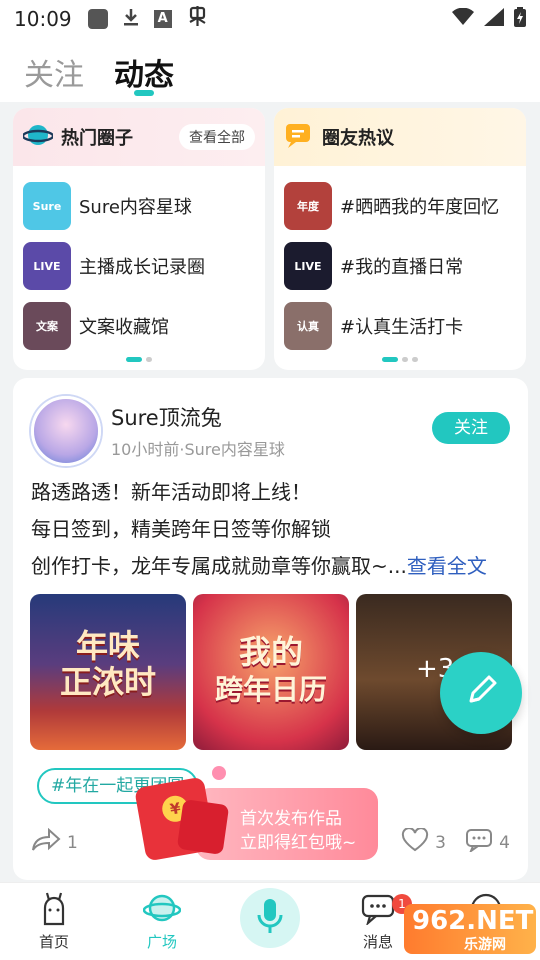  Describe the element at coordinates (124, 327) in the screenshot. I see `circle-label: 文案收藏馆` at that location.